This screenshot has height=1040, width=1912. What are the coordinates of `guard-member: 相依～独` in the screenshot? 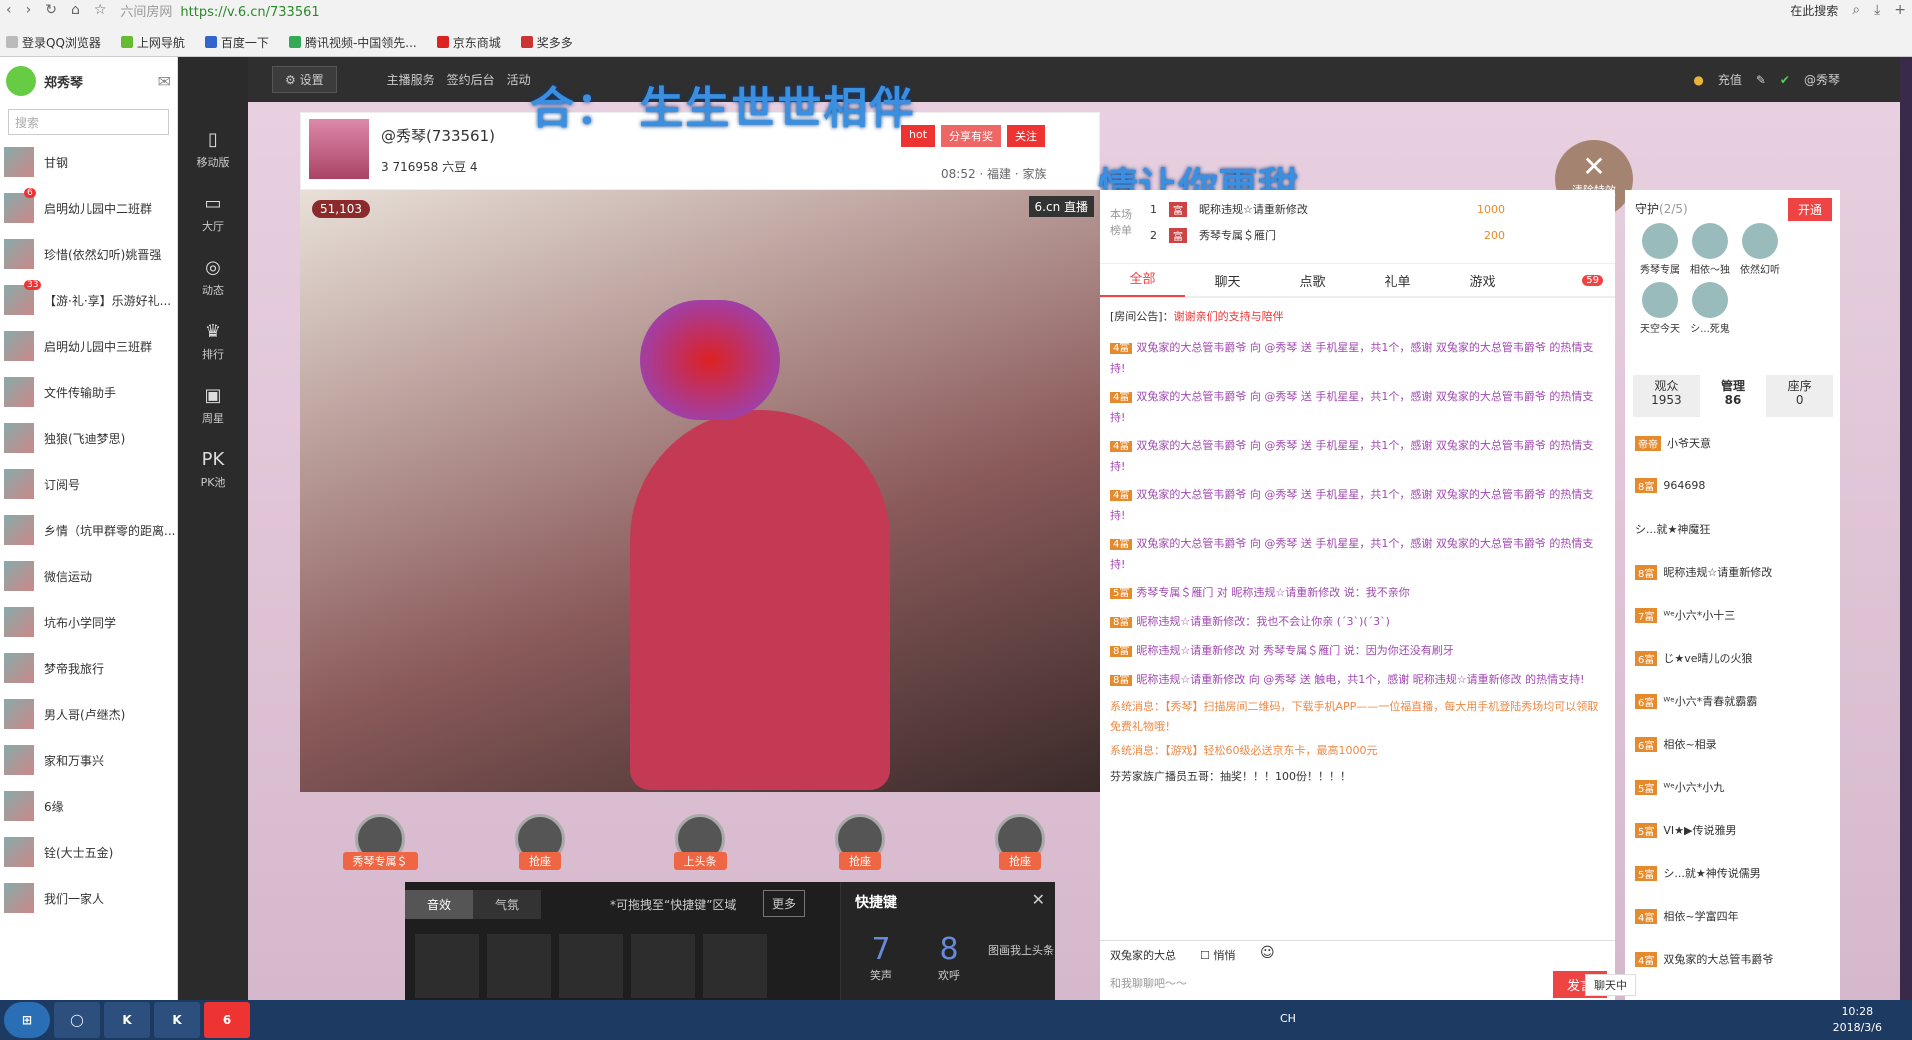 It's located at (1710, 249).